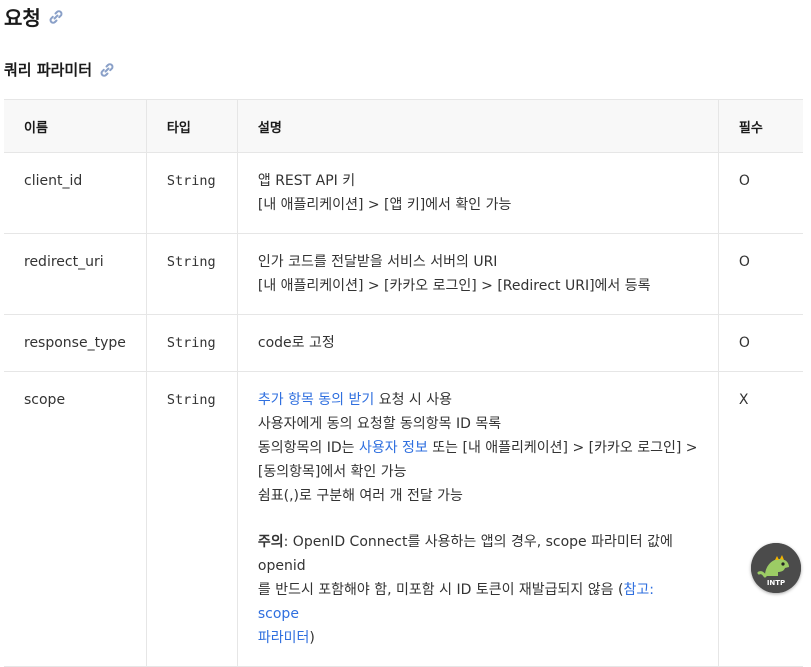 Image resolution: width=811 pixels, height=667 pixels. Describe the element at coordinates (760, 126) in the screenshot. I see `column-header-required: 필수` at that location.